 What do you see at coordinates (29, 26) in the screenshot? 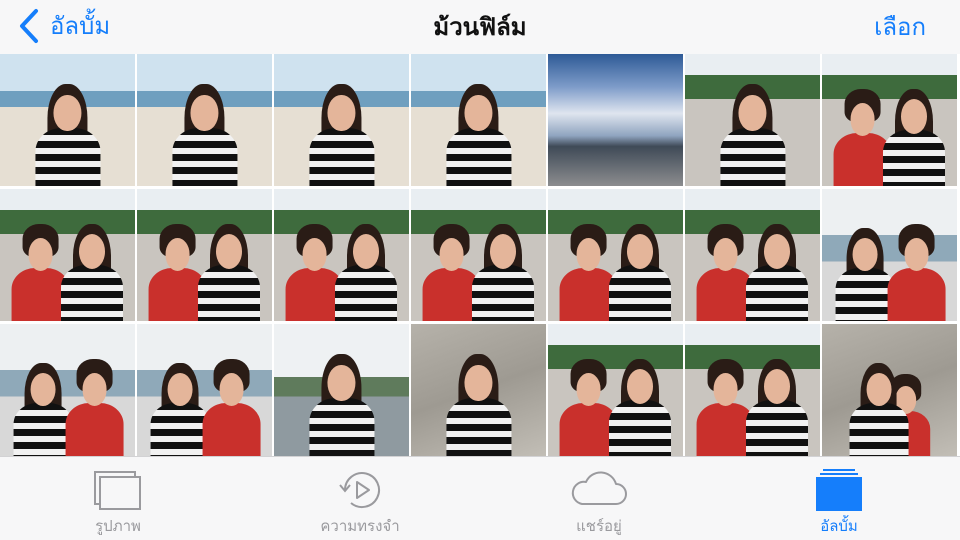
I see `chevron-left-icon` at bounding box center [29, 26].